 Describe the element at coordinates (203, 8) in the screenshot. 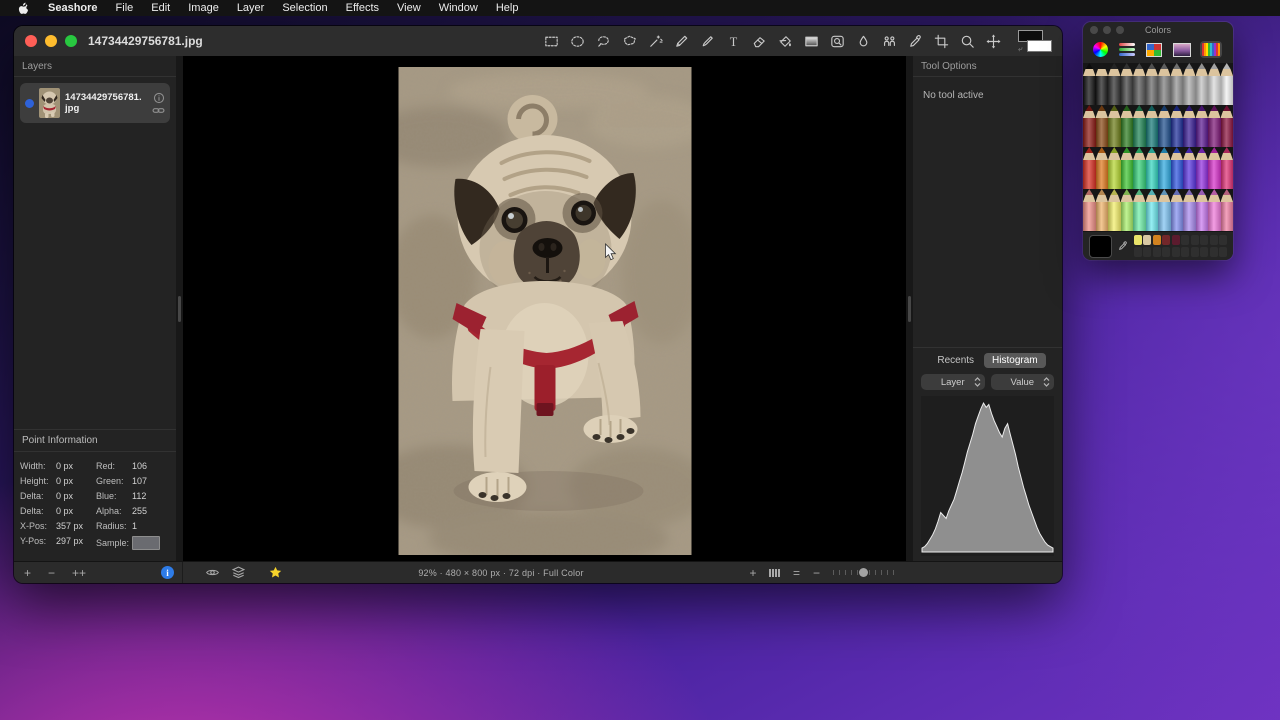

I see `menu-item-image: Image` at that location.